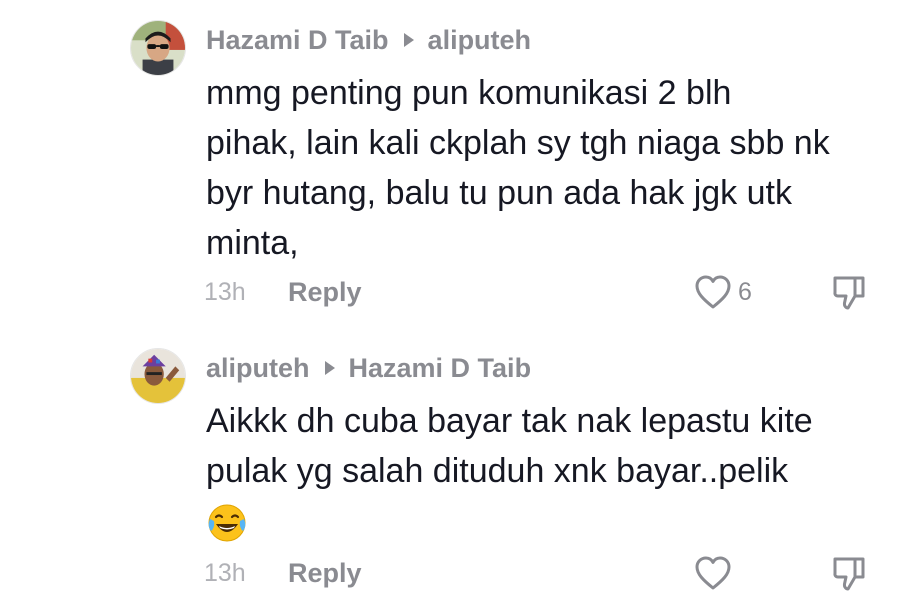 The height and width of the screenshot is (600, 906). I want to click on like-count: 6, so click(745, 291).